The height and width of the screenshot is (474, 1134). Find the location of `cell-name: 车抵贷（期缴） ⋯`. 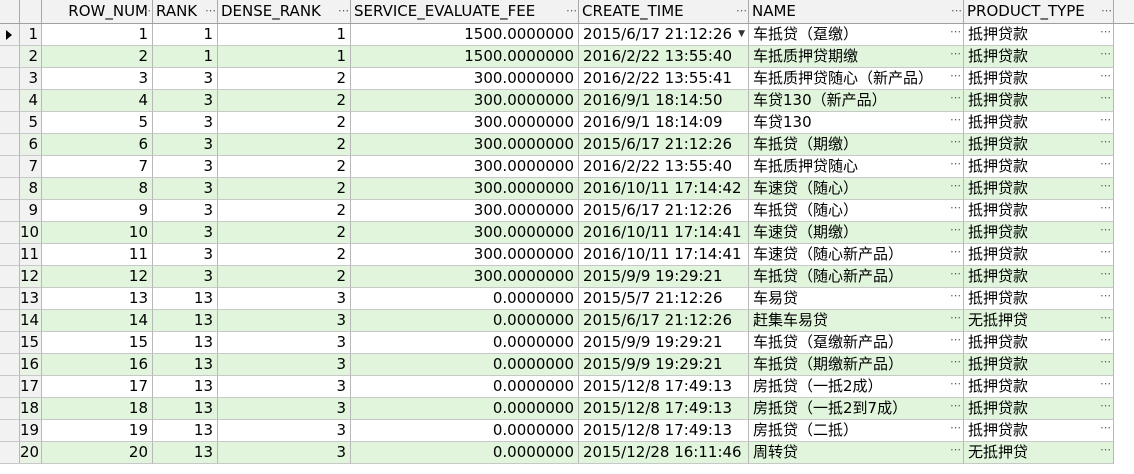

cell-name: 车抵贷（期缴） ⋯ is located at coordinates (856, 145).